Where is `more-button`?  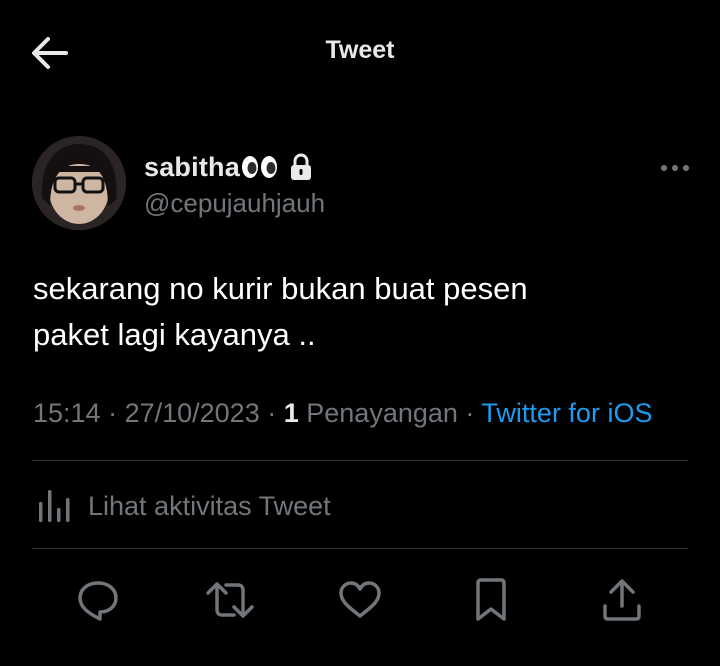
more-button is located at coordinates (675, 168).